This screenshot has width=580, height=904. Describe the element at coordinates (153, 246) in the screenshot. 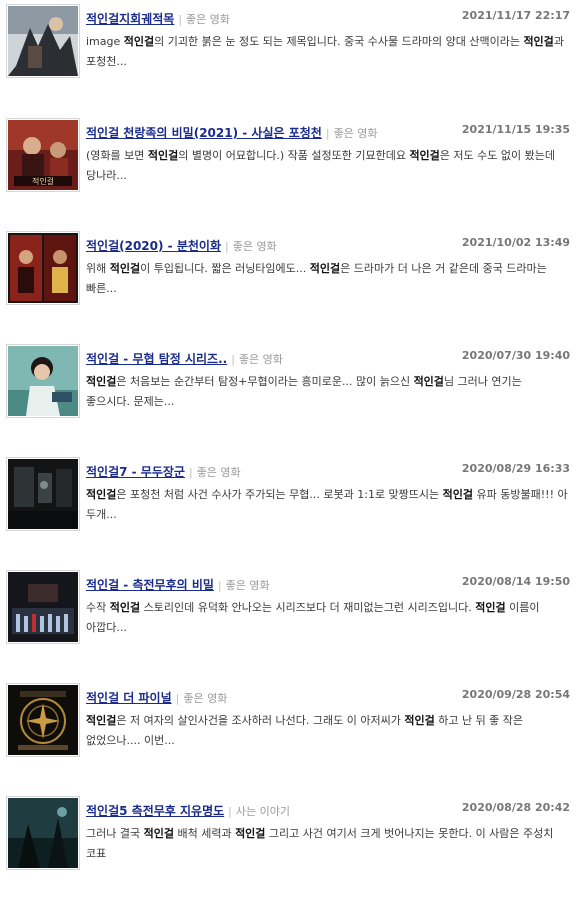

I see `result-title-link: 적인걸(2020) - 분천이화` at that location.